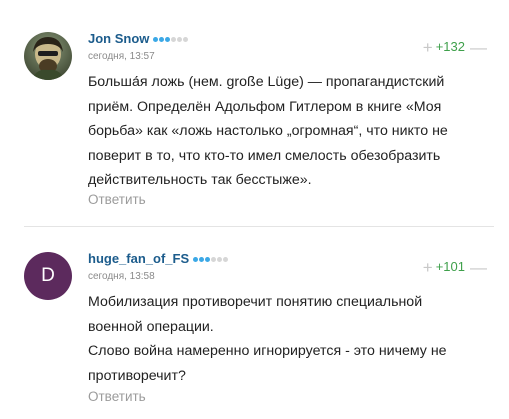 This screenshot has width=509, height=419. Describe the element at coordinates (450, 46) in the screenshot. I see `comment-score: +132` at that location.